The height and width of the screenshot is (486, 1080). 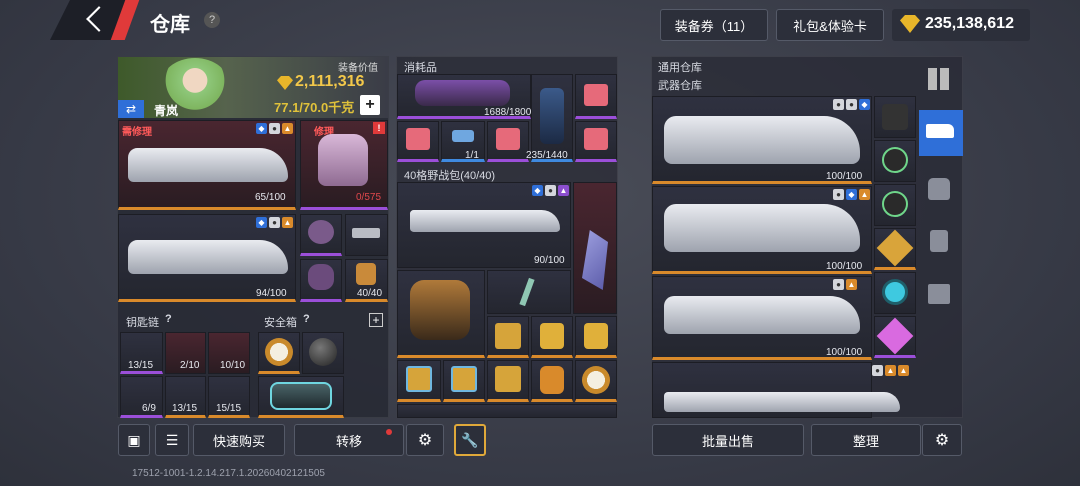 I want to click on safe-add-button: +, so click(x=376, y=320).